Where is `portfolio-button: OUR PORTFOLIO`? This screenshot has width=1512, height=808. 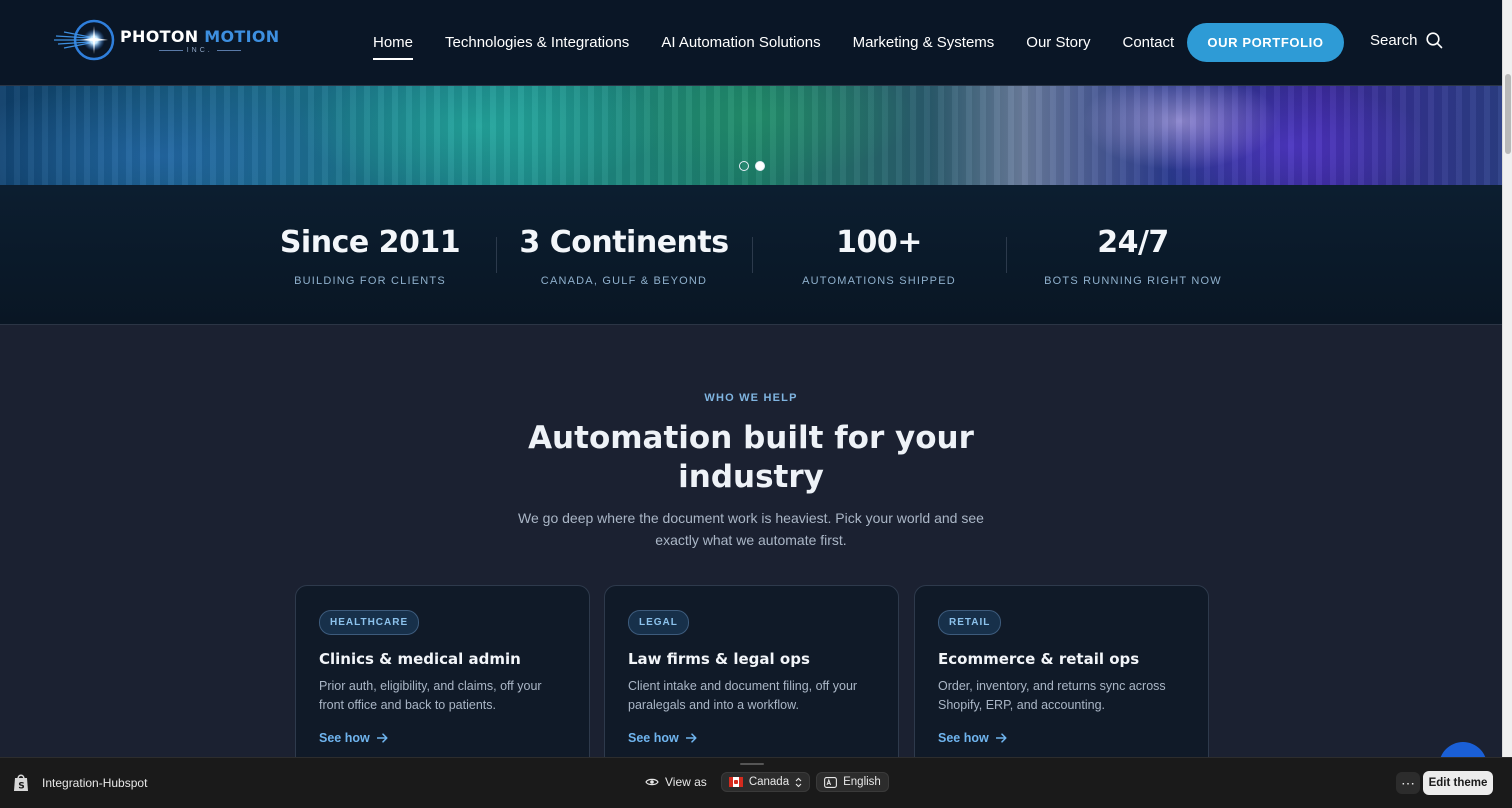 portfolio-button: OUR PORTFOLIO is located at coordinates (1265, 42).